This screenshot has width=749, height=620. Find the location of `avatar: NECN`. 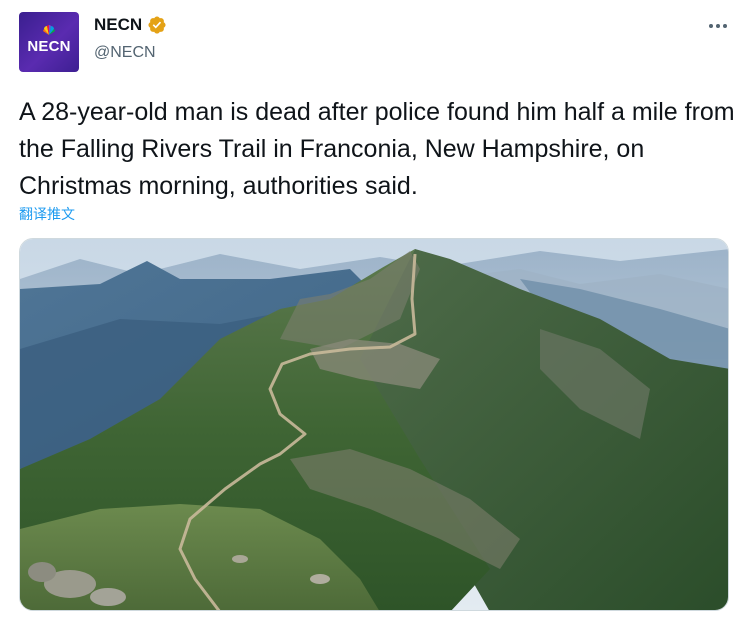

avatar: NECN is located at coordinates (49, 42).